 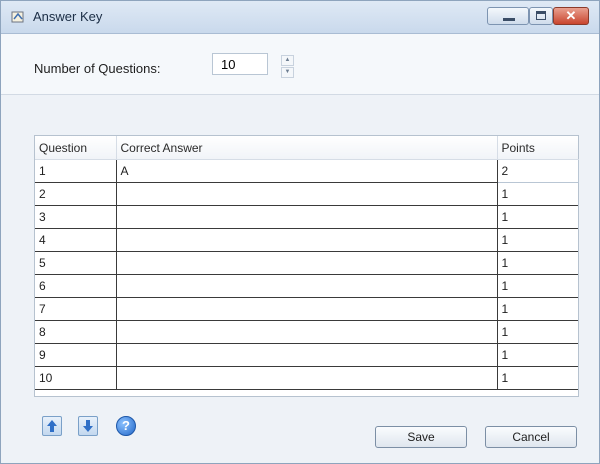 I want to click on question-cell: 8, so click(x=76, y=332).